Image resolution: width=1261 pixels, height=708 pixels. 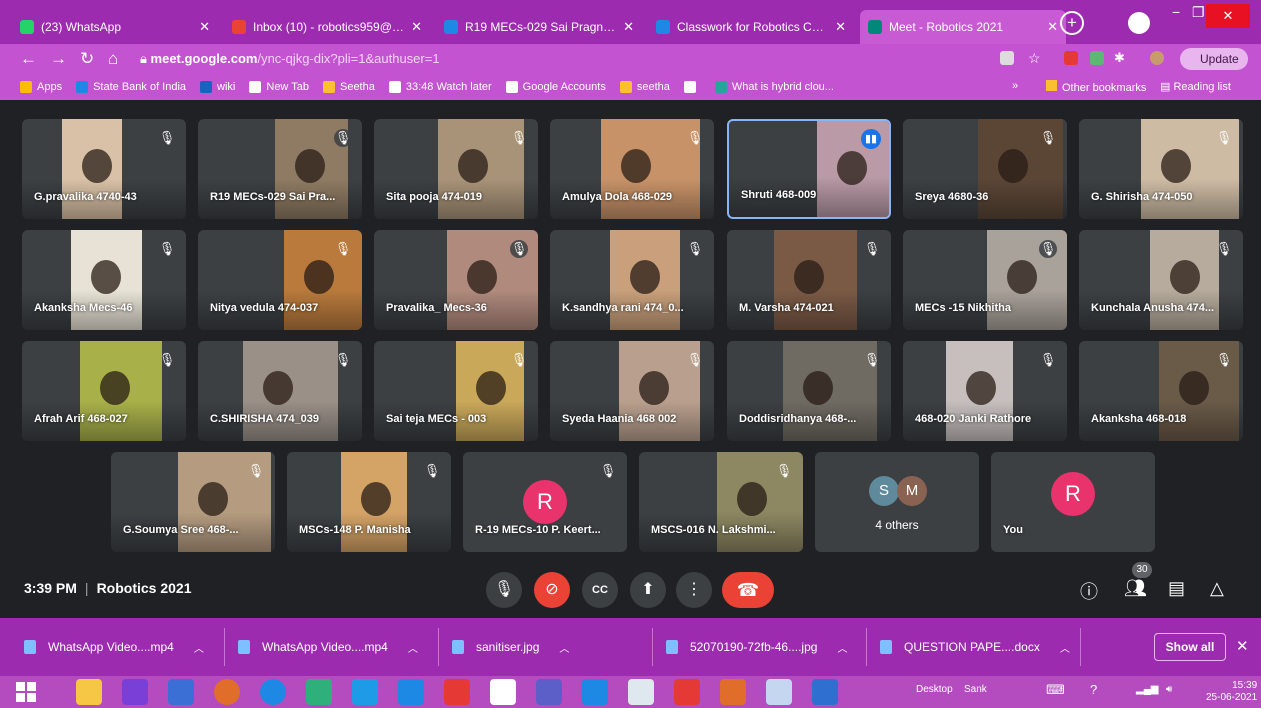 What do you see at coordinates (1161, 280) in the screenshot?
I see `participant-tile: Kunchala Anusha 474... 🎙︎` at bounding box center [1161, 280].